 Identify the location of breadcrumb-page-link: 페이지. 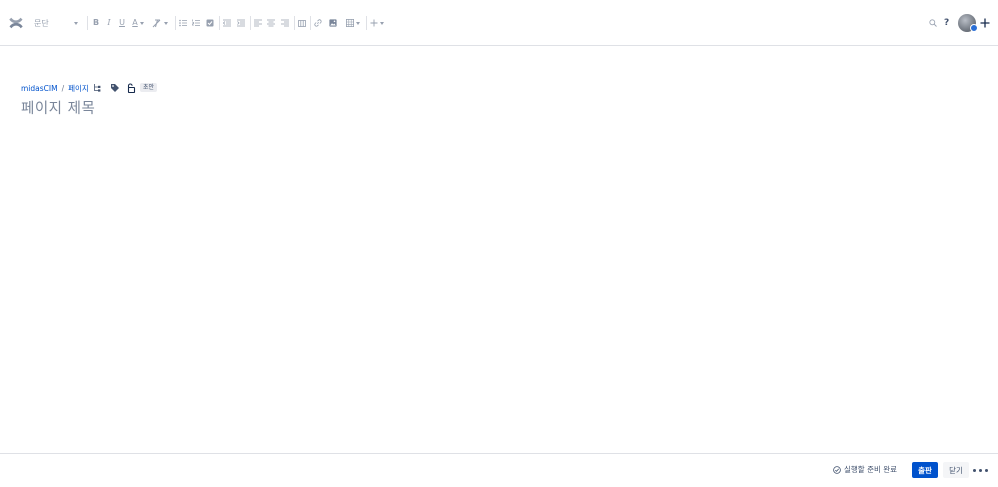
(78, 88).